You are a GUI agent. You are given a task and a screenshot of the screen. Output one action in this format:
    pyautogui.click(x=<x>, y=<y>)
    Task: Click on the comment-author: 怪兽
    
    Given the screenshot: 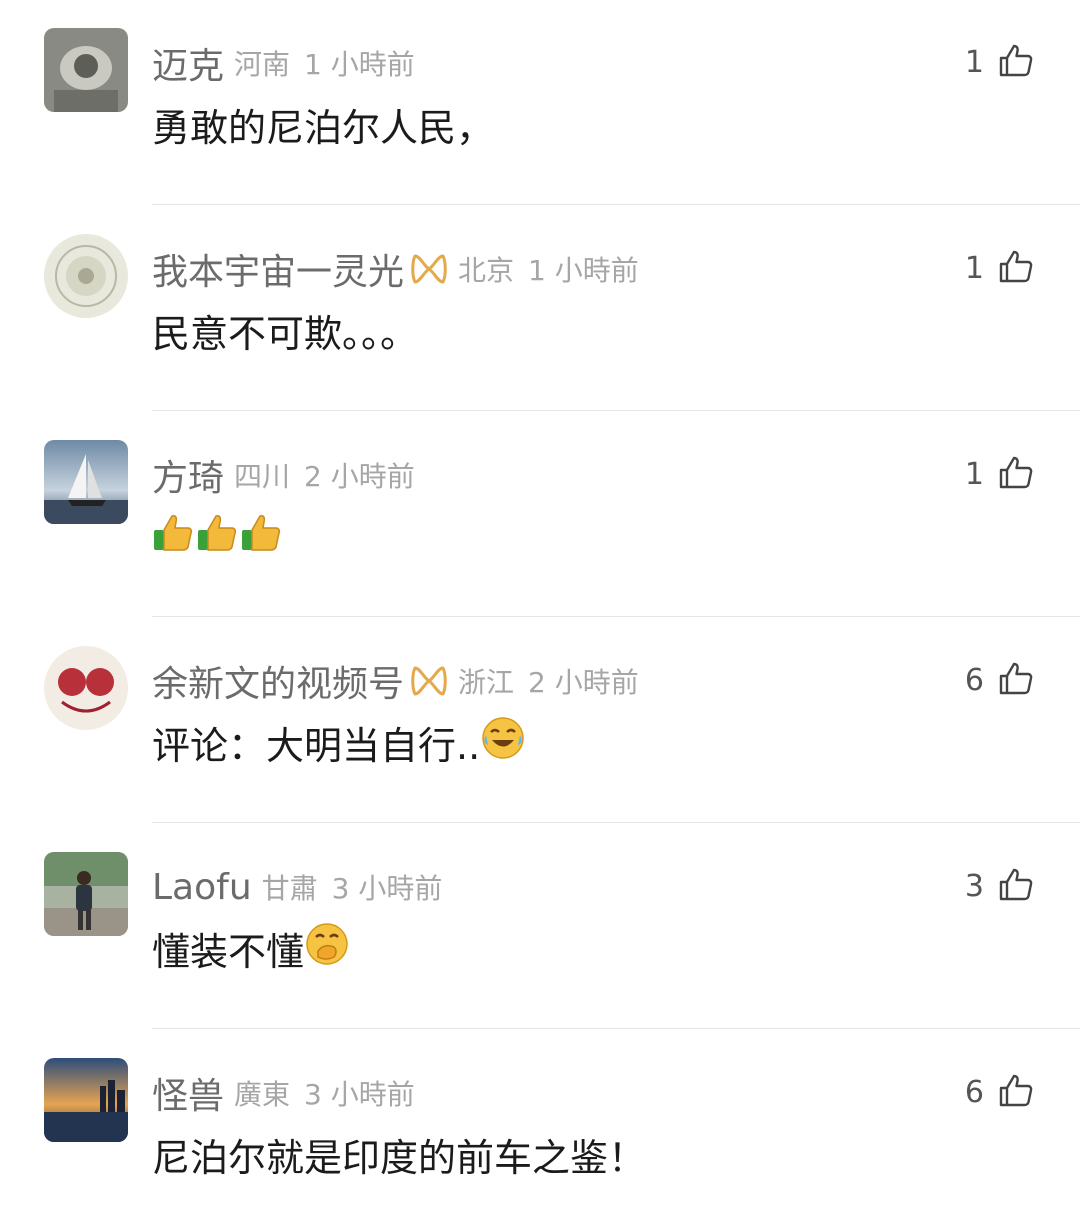 What is the action you would take?
    pyautogui.click(x=188, y=1093)
    